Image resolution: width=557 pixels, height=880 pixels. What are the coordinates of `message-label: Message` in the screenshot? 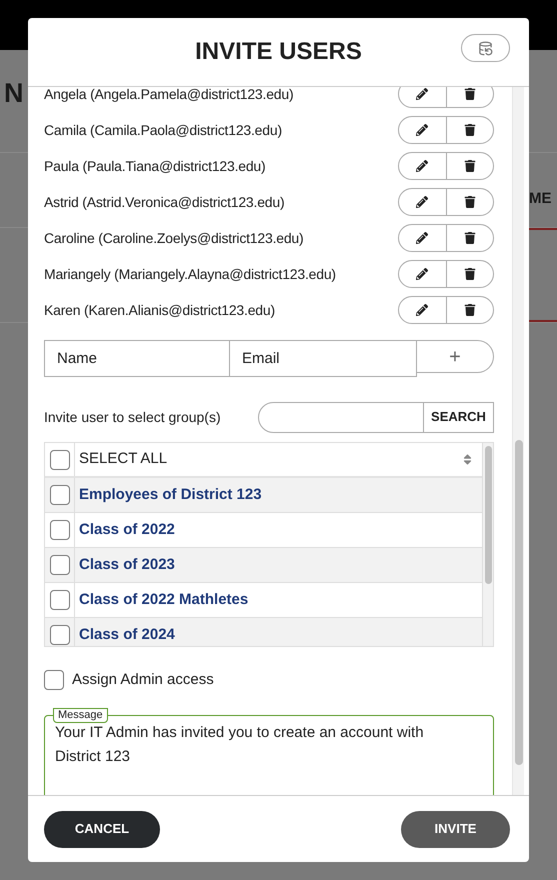 It's located at (80, 715).